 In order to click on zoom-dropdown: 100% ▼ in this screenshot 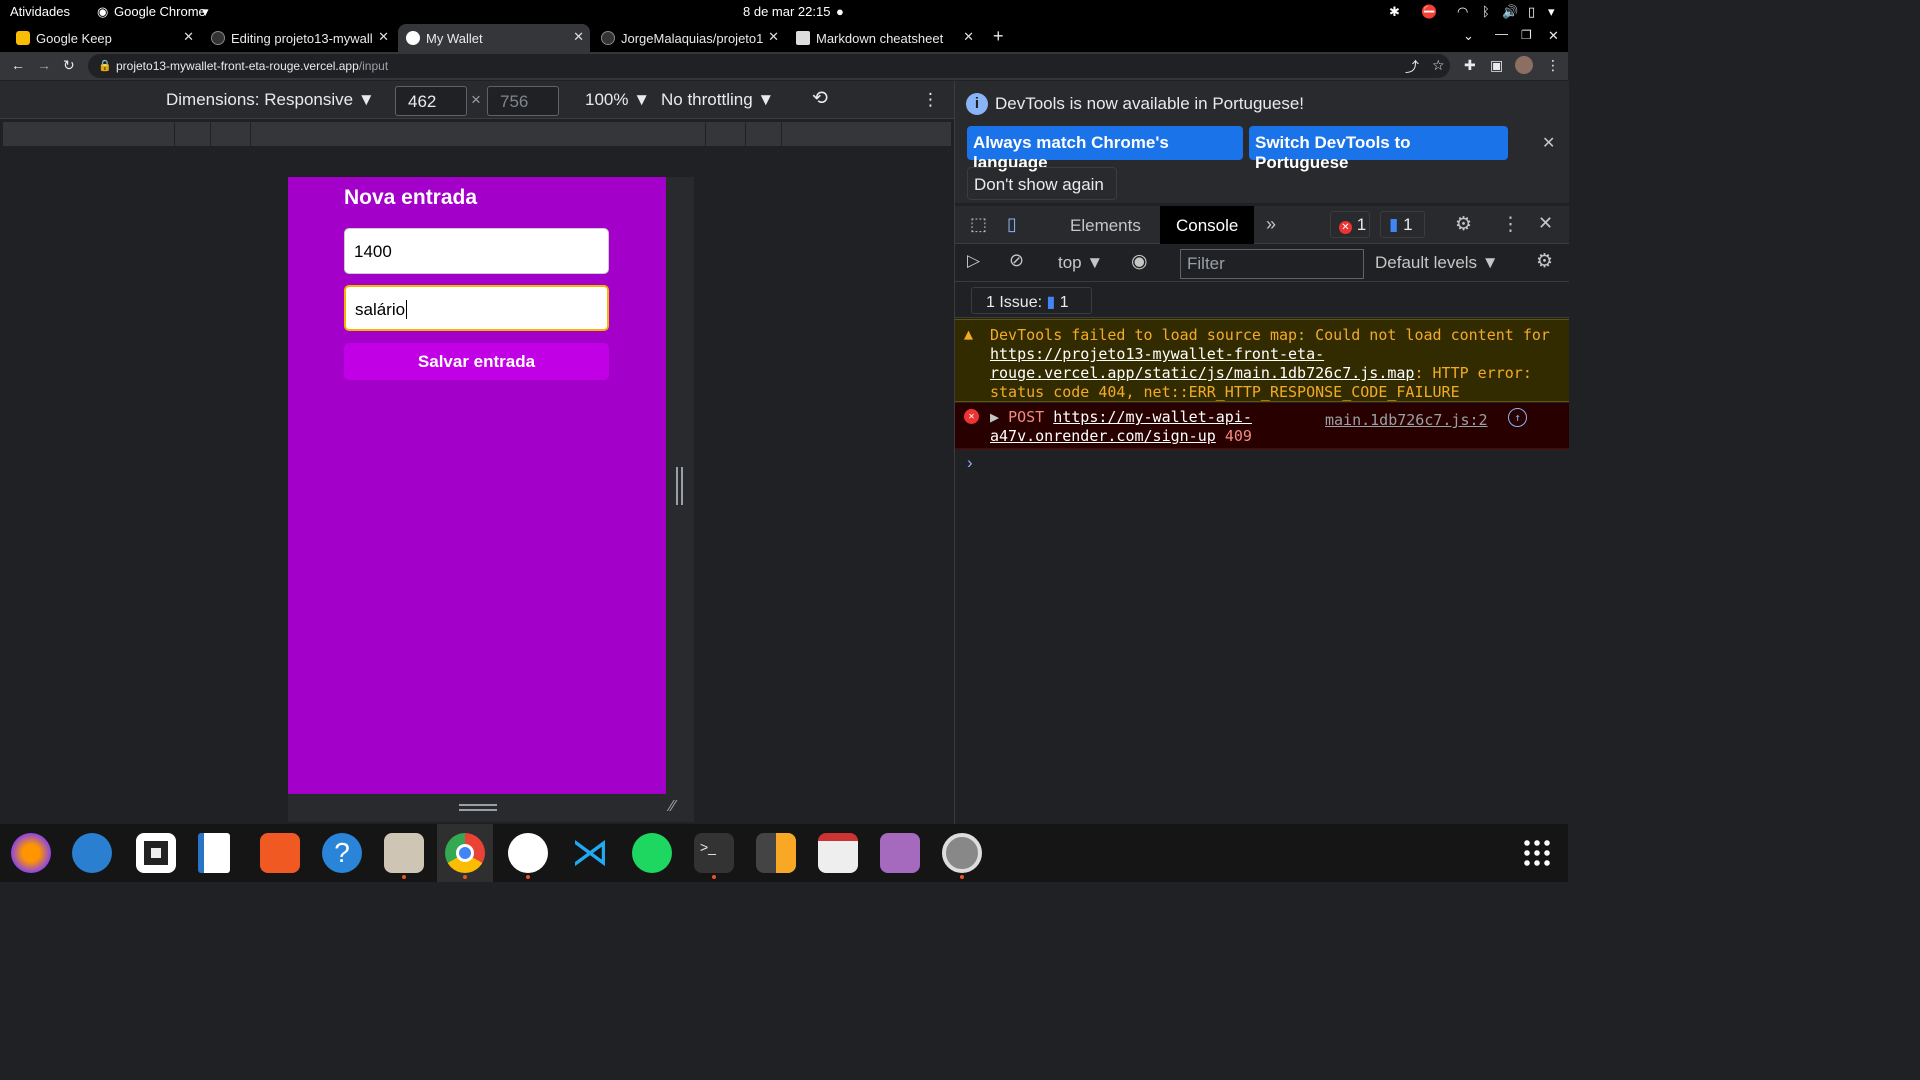, I will do `click(617, 100)`.